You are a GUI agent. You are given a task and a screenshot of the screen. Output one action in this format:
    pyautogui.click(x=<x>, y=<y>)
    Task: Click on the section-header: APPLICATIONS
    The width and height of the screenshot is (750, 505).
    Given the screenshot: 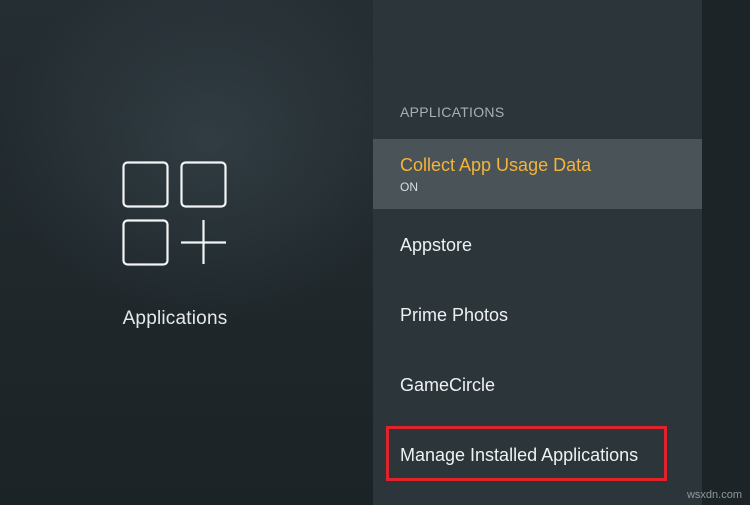 What is the action you would take?
    pyautogui.click(x=452, y=112)
    